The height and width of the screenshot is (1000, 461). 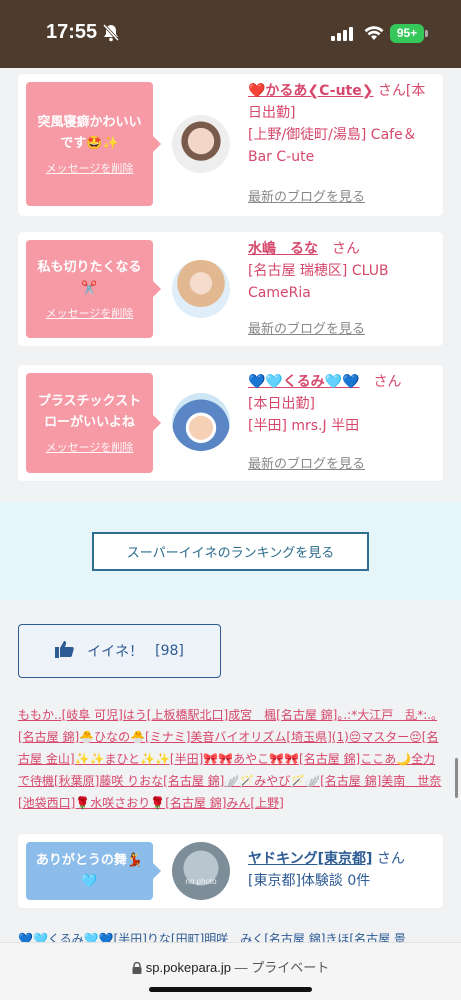 I want to click on home-indicator, so click(x=230, y=989).